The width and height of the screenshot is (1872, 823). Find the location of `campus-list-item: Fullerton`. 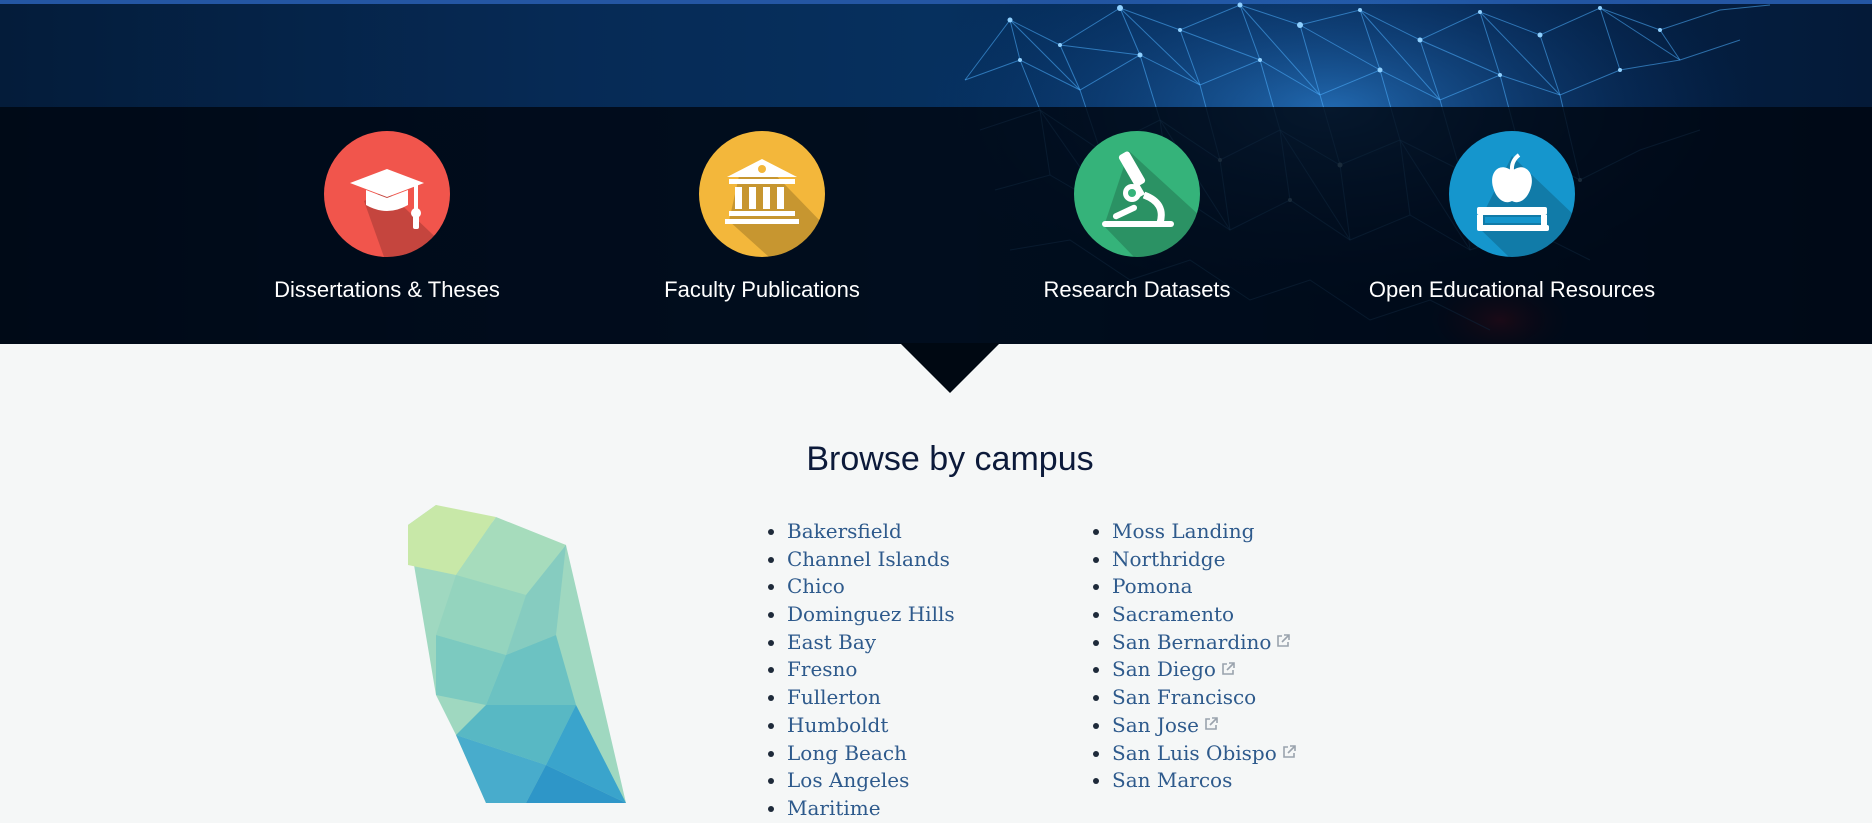

campus-list-item: Fullerton is located at coordinates (871, 698).